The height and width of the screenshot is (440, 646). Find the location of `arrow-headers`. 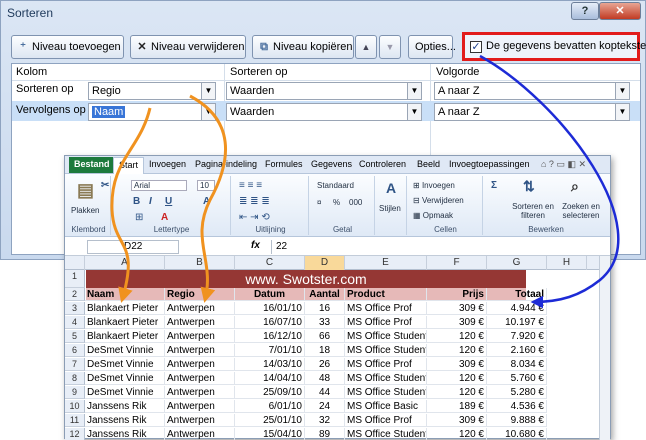

arrow-headers is located at coordinates (549, 181).